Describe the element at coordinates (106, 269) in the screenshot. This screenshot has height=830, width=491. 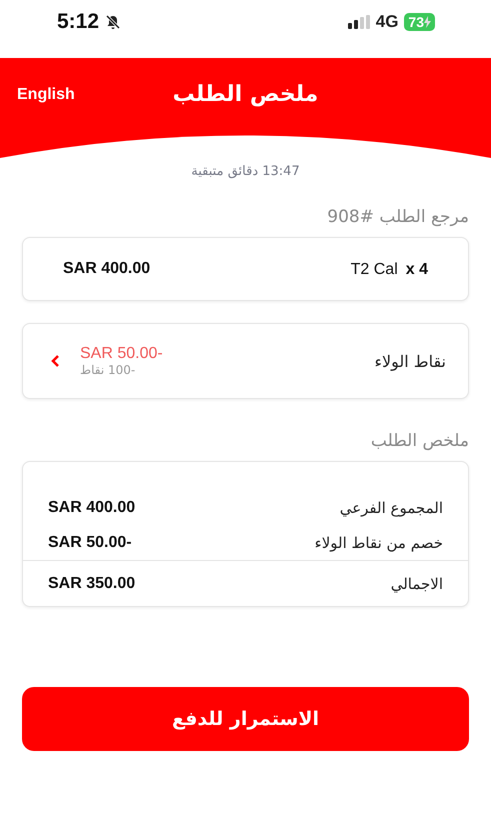
I see `item-price: SAR 400.00` at that location.